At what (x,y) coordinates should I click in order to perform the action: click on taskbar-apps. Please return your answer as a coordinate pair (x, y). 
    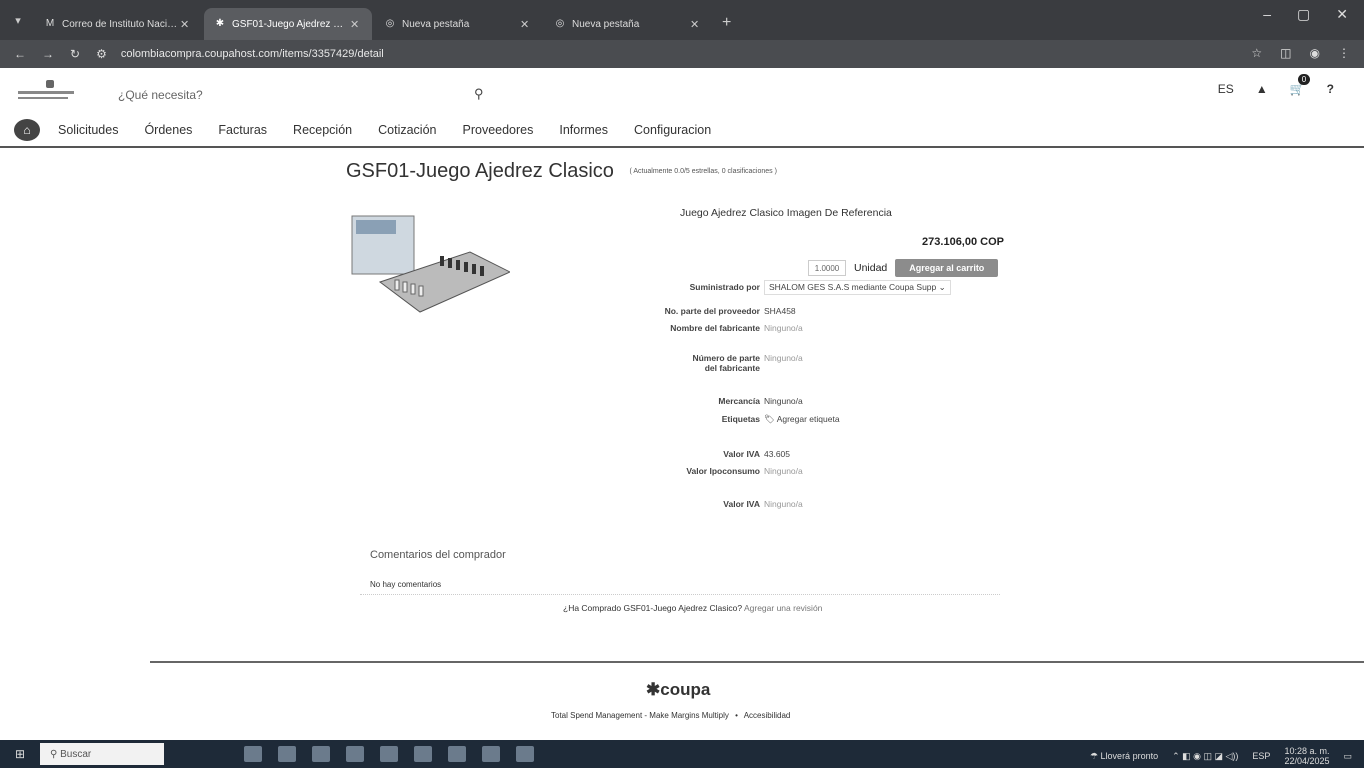
    Looking at the image, I should click on (389, 754).